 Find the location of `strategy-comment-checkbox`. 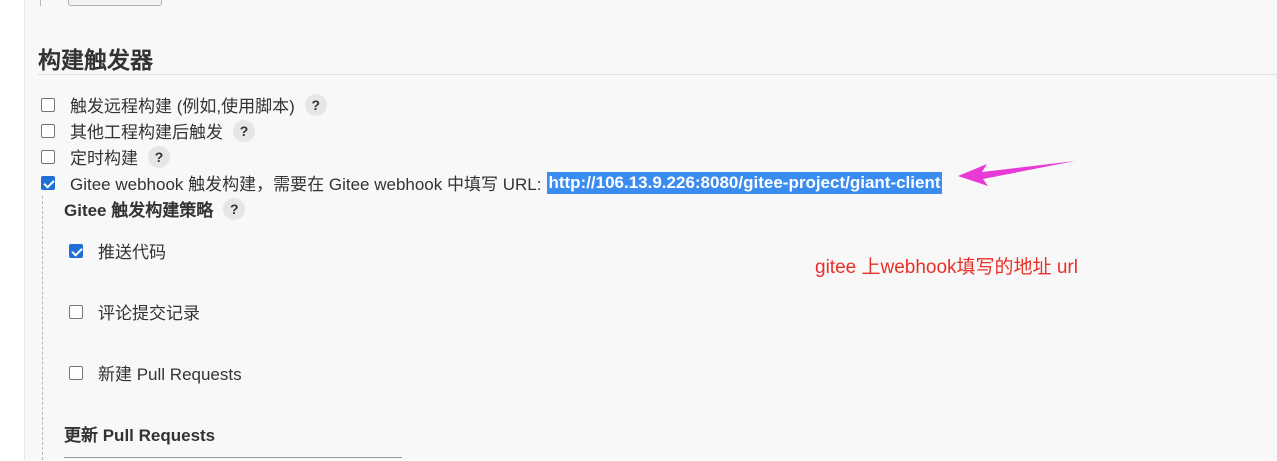

strategy-comment-checkbox is located at coordinates (76, 311).